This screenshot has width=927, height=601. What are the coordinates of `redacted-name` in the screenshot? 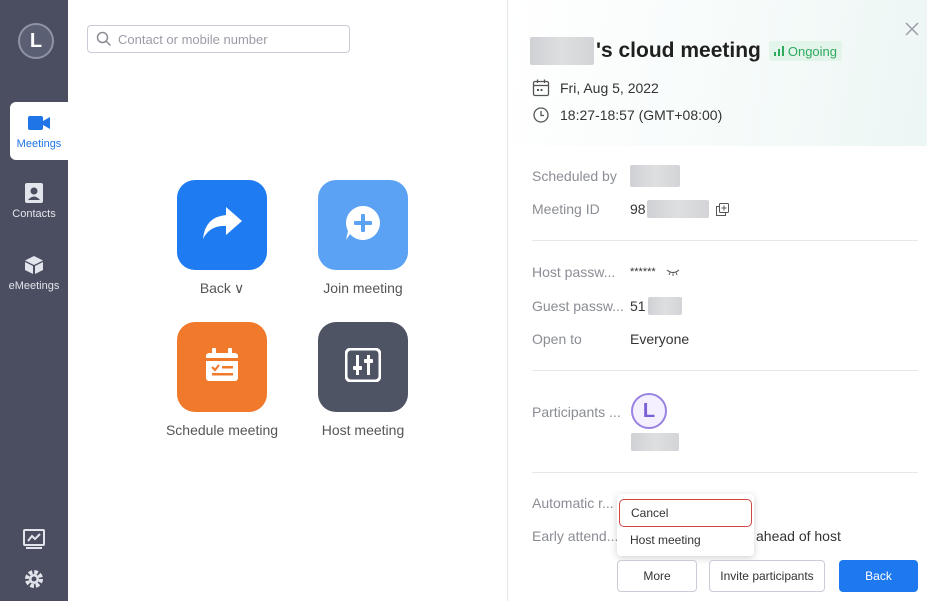 It's located at (562, 51).